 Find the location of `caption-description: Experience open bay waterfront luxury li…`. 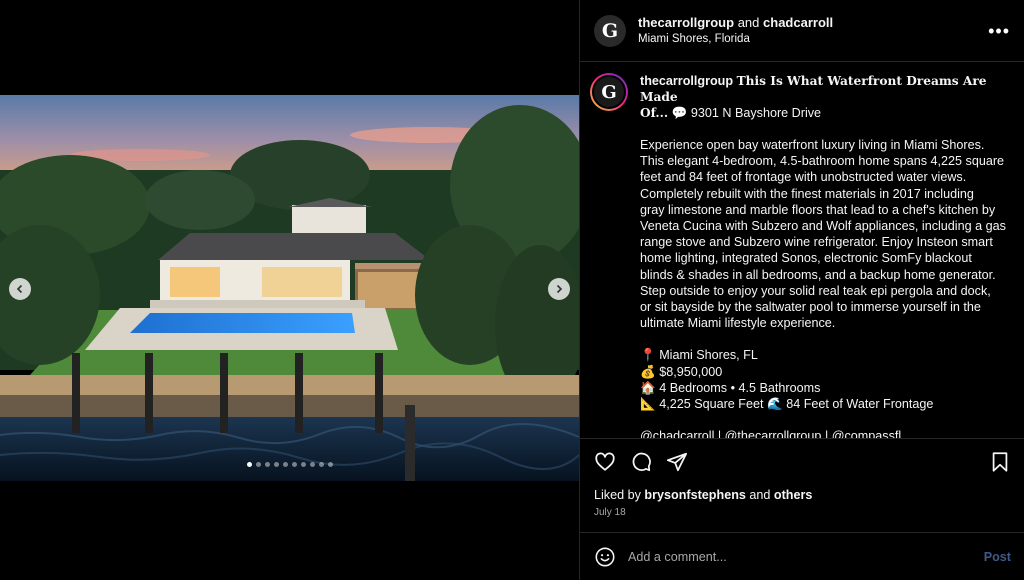

caption-description: Experience open bay waterfront luxury li… is located at coordinates (824, 234).